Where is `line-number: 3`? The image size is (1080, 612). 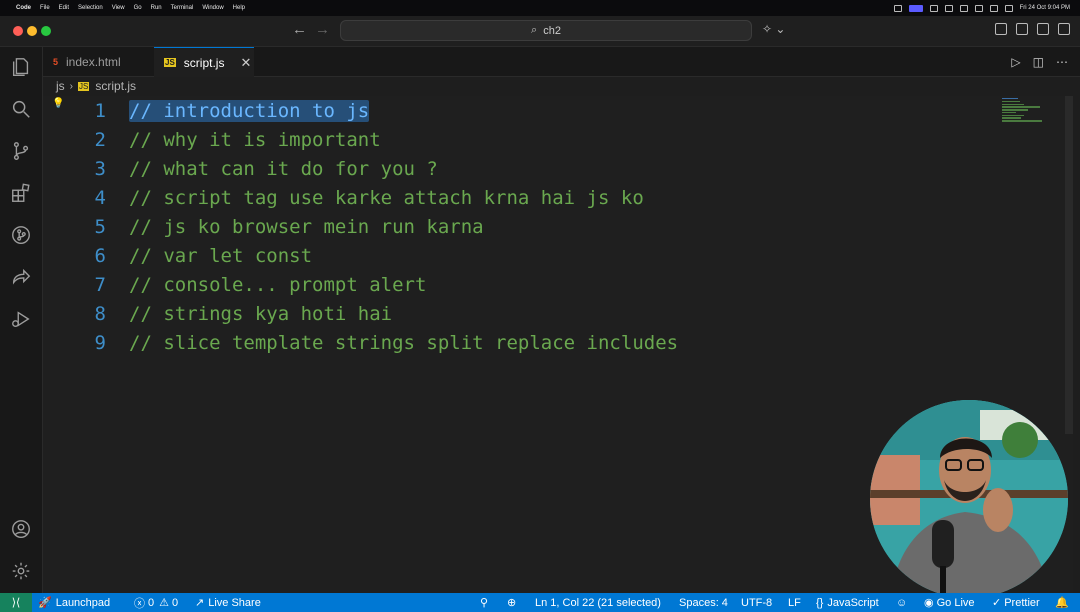
line-number: 3 is located at coordinates (100, 168).